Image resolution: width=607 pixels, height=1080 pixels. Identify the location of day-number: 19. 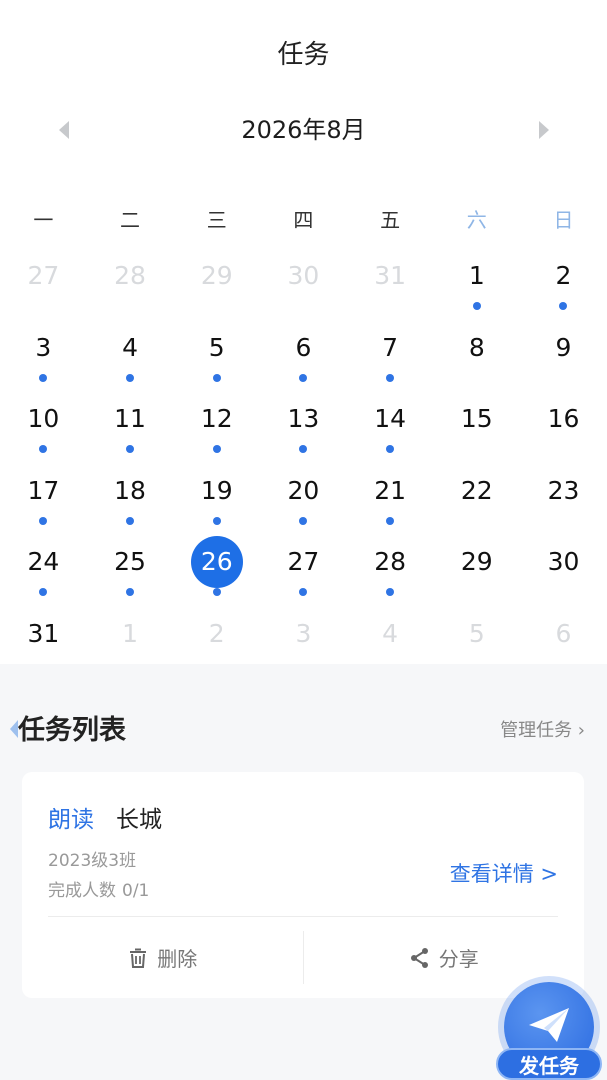
(216, 490).